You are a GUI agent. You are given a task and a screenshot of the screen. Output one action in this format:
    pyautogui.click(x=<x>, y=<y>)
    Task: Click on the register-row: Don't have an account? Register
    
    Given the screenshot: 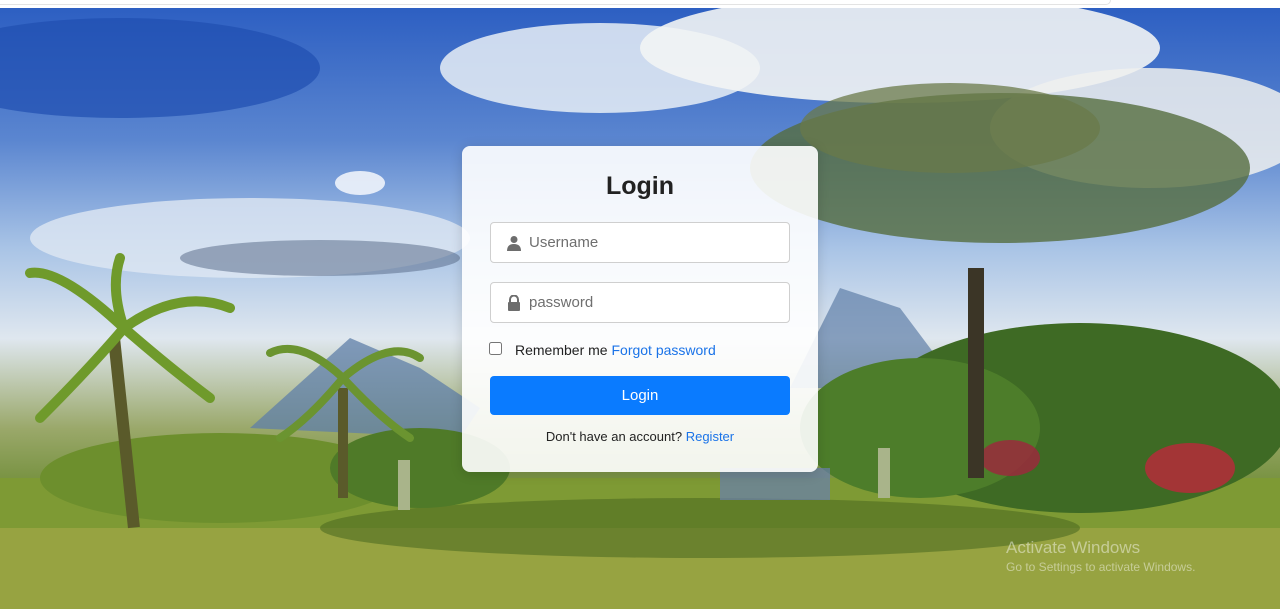 What is the action you would take?
    pyautogui.click(x=640, y=436)
    